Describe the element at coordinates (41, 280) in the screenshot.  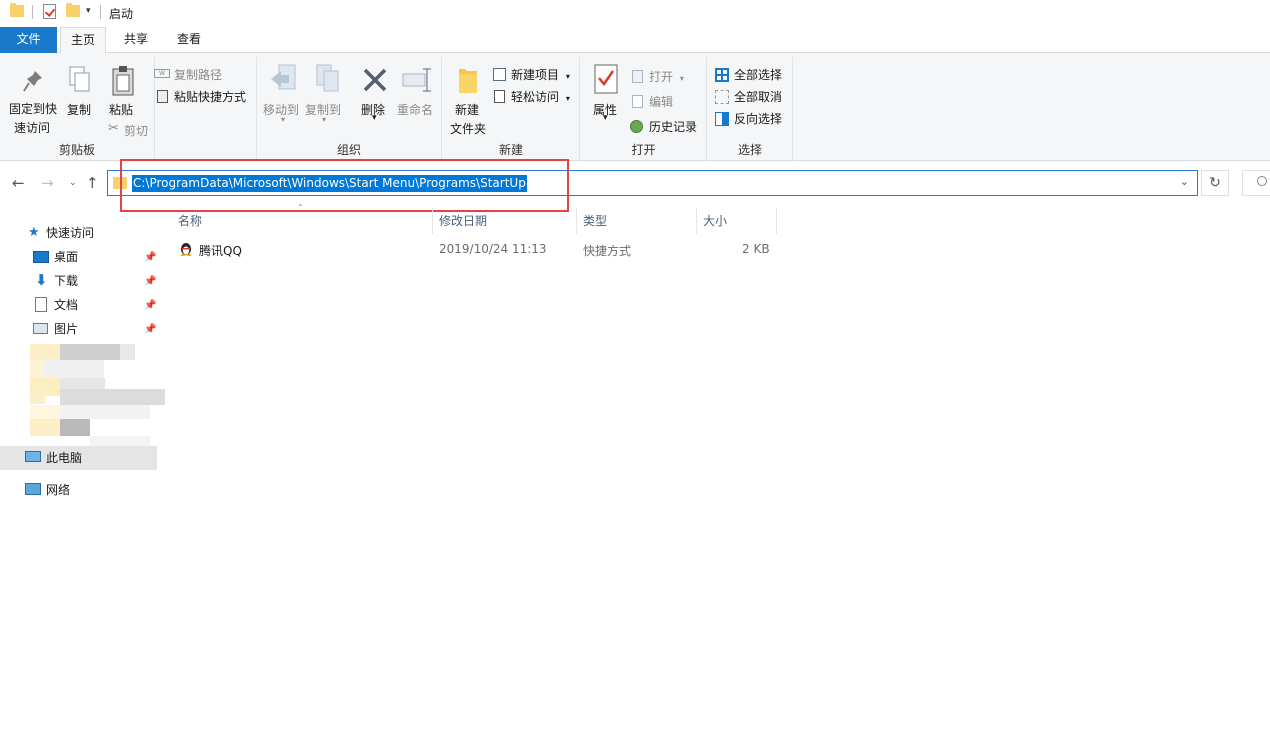
I see `download-arrow-icon: ⬇` at that location.